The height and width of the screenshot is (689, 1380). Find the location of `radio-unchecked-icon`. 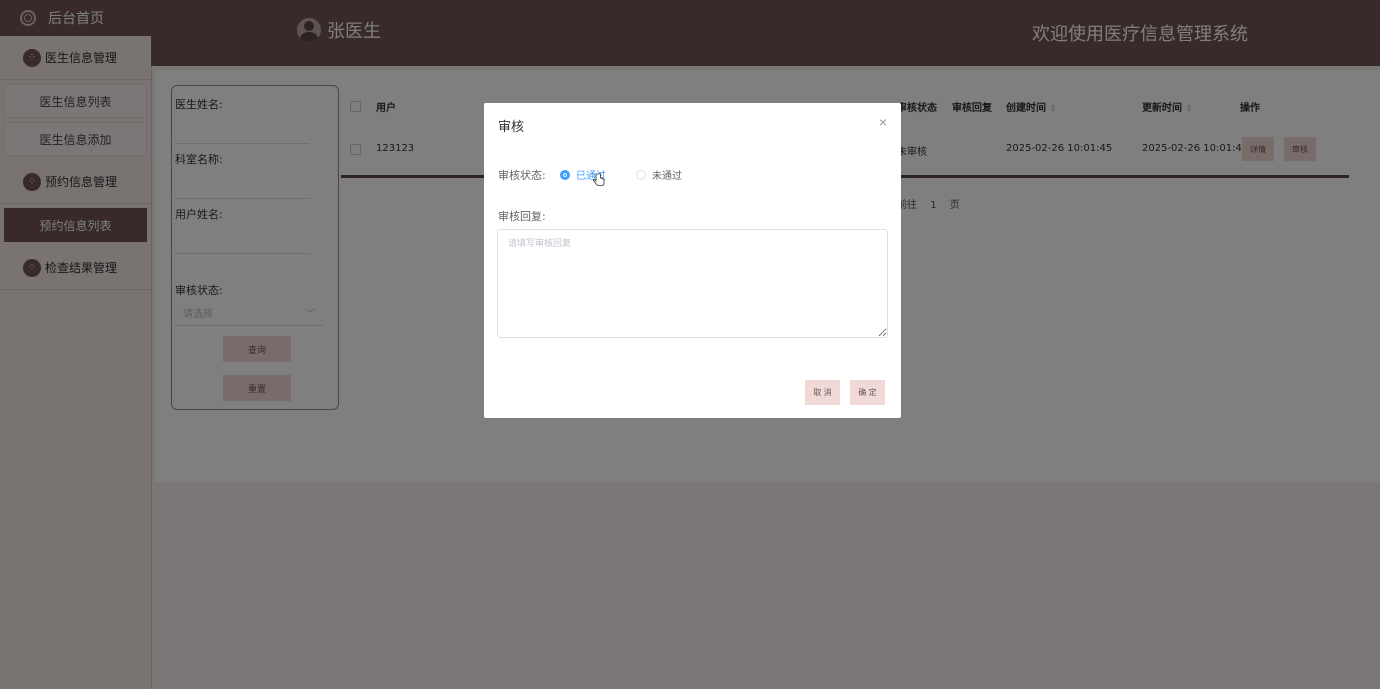

radio-unchecked-icon is located at coordinates (641, 174).